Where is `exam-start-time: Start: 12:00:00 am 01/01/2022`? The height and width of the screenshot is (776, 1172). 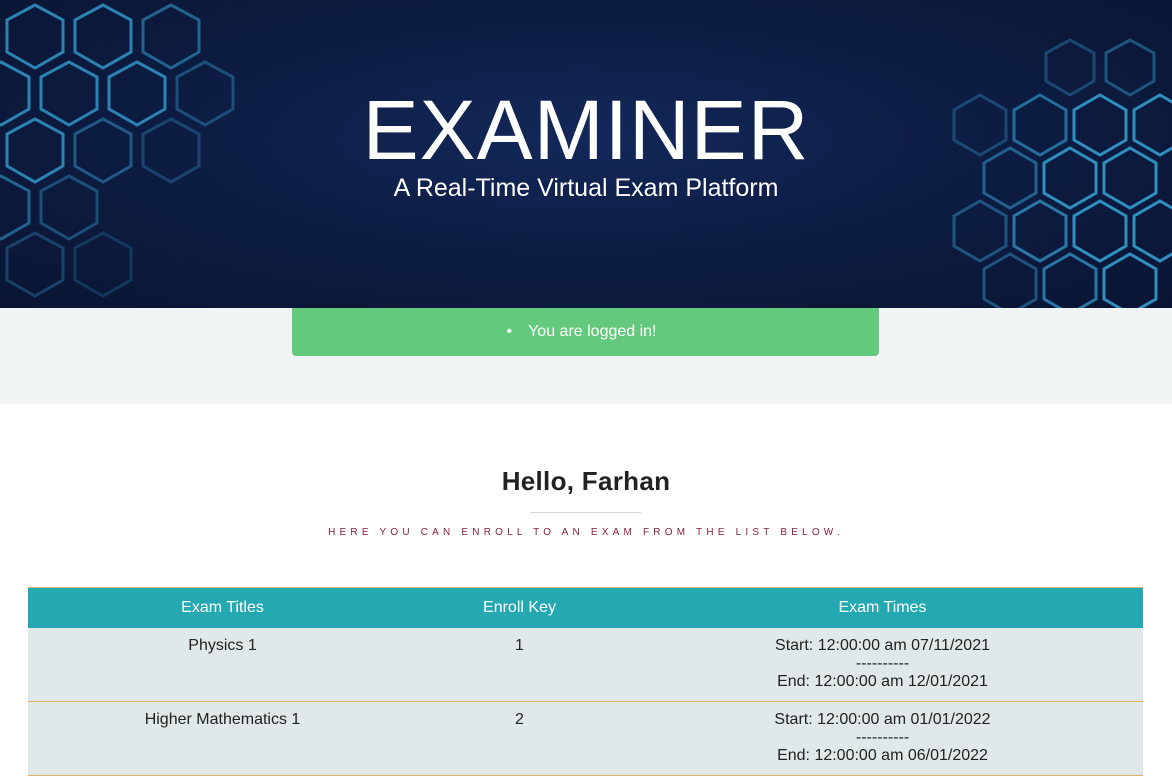 exam-start-time: Start: 12:00:00 am 01/01/2022 is located at coordinates (882, 719).